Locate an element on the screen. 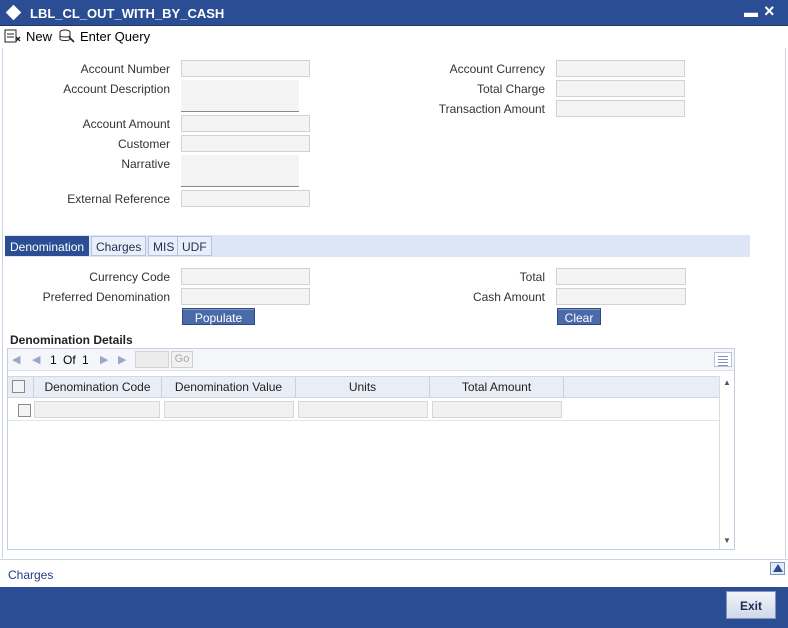  charges-link: Charges is located at coordinates (30, 575).